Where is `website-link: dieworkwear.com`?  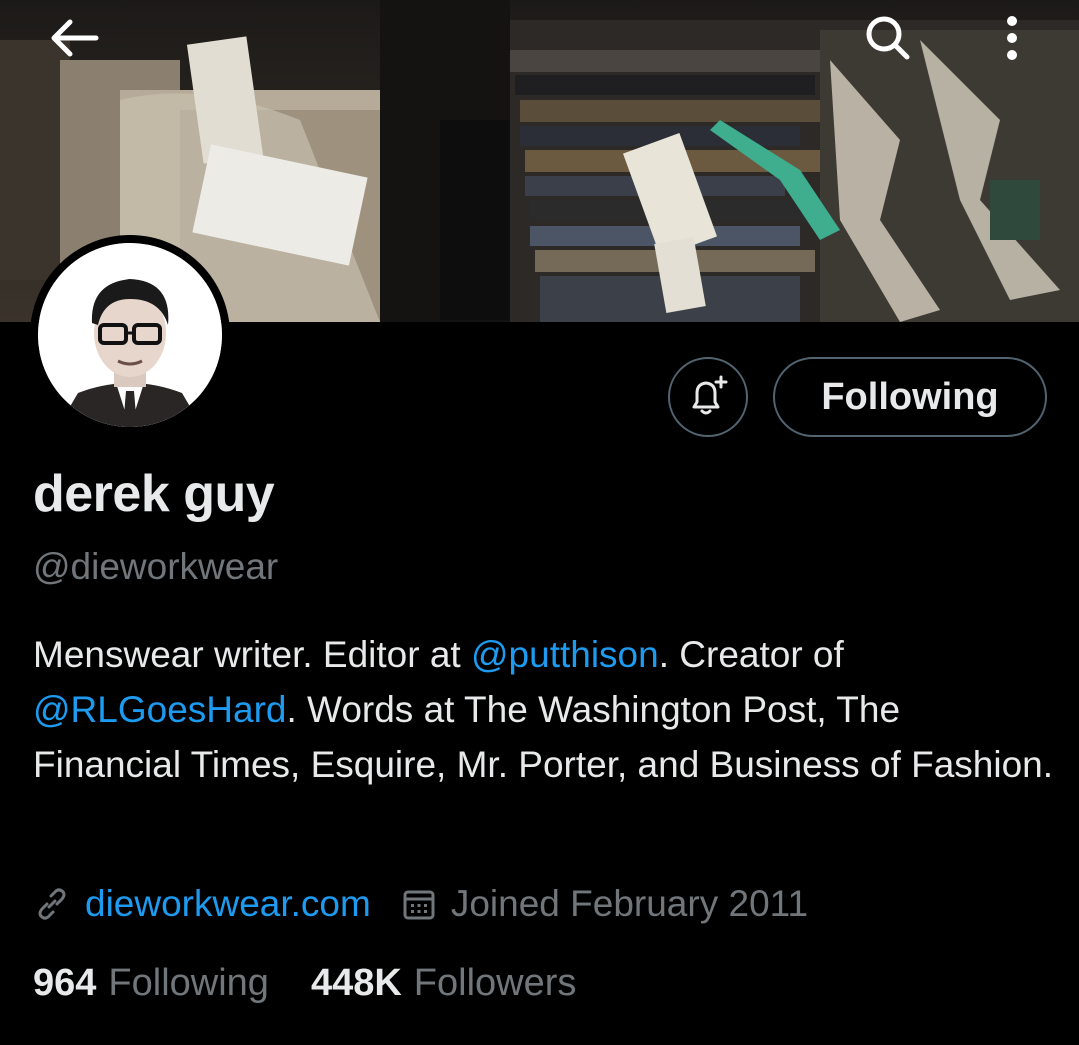 website-link: dieworkwear.com is located at coordinates (202, 904).